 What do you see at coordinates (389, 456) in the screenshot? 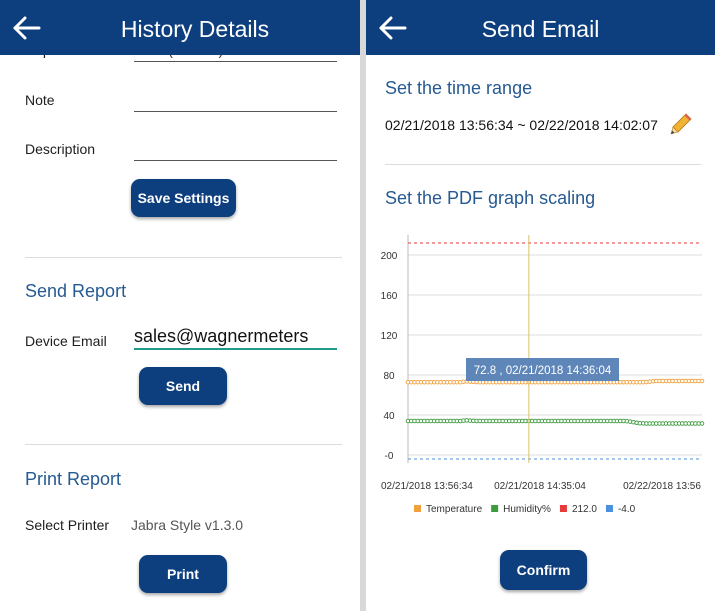
I see `y-tick-label: -0` at bounding box center [389, 456].